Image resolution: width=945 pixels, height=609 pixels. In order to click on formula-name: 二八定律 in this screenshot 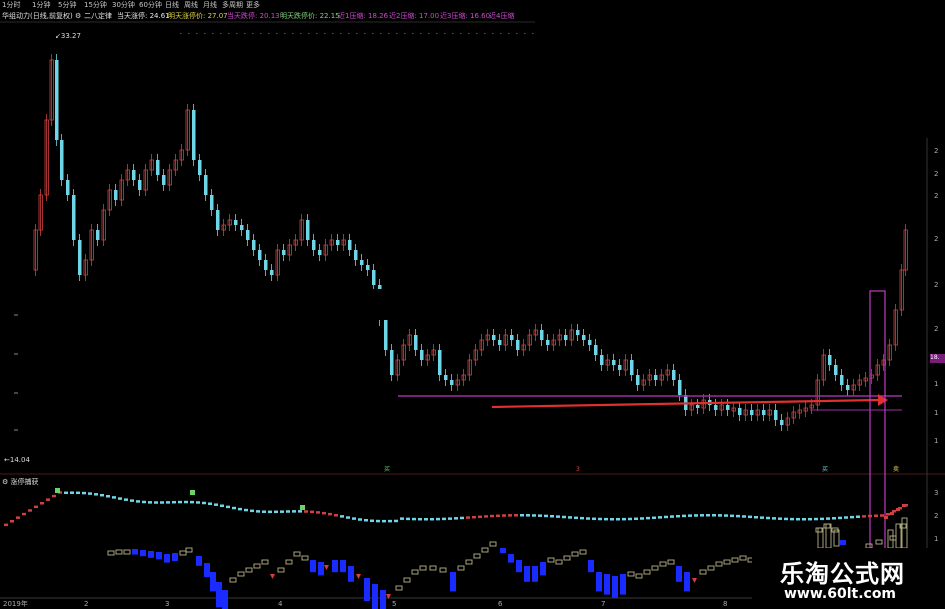, I will do `click(98, 16)`.